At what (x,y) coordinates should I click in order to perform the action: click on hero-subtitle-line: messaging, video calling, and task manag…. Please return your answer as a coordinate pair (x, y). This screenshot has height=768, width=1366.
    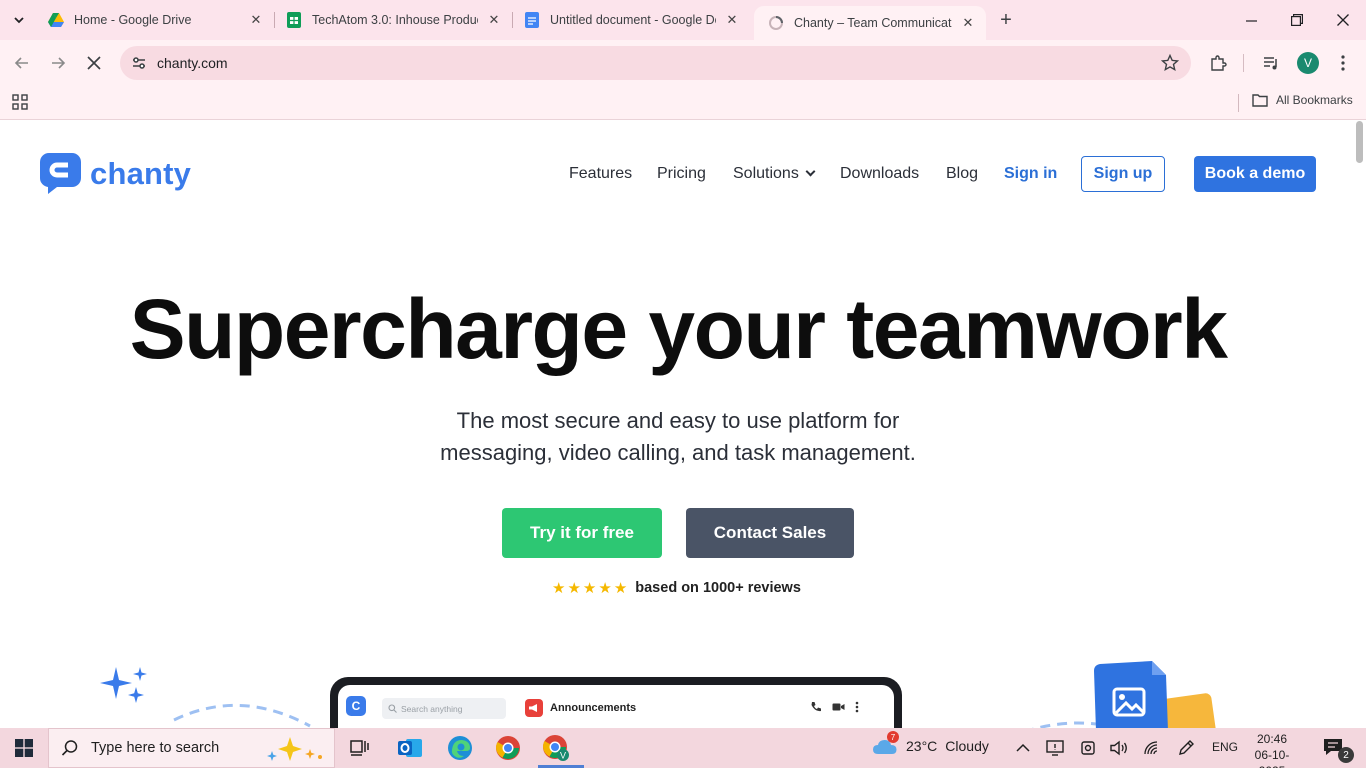
    Looking at the image, I should click on (678, 452).